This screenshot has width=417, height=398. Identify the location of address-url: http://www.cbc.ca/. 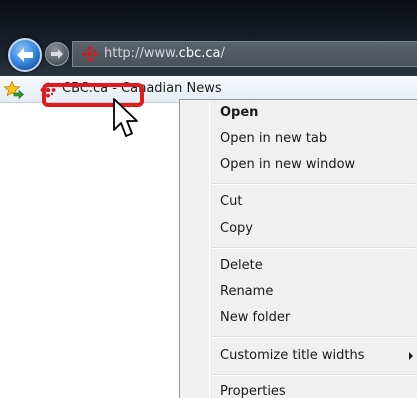
(164, 53).